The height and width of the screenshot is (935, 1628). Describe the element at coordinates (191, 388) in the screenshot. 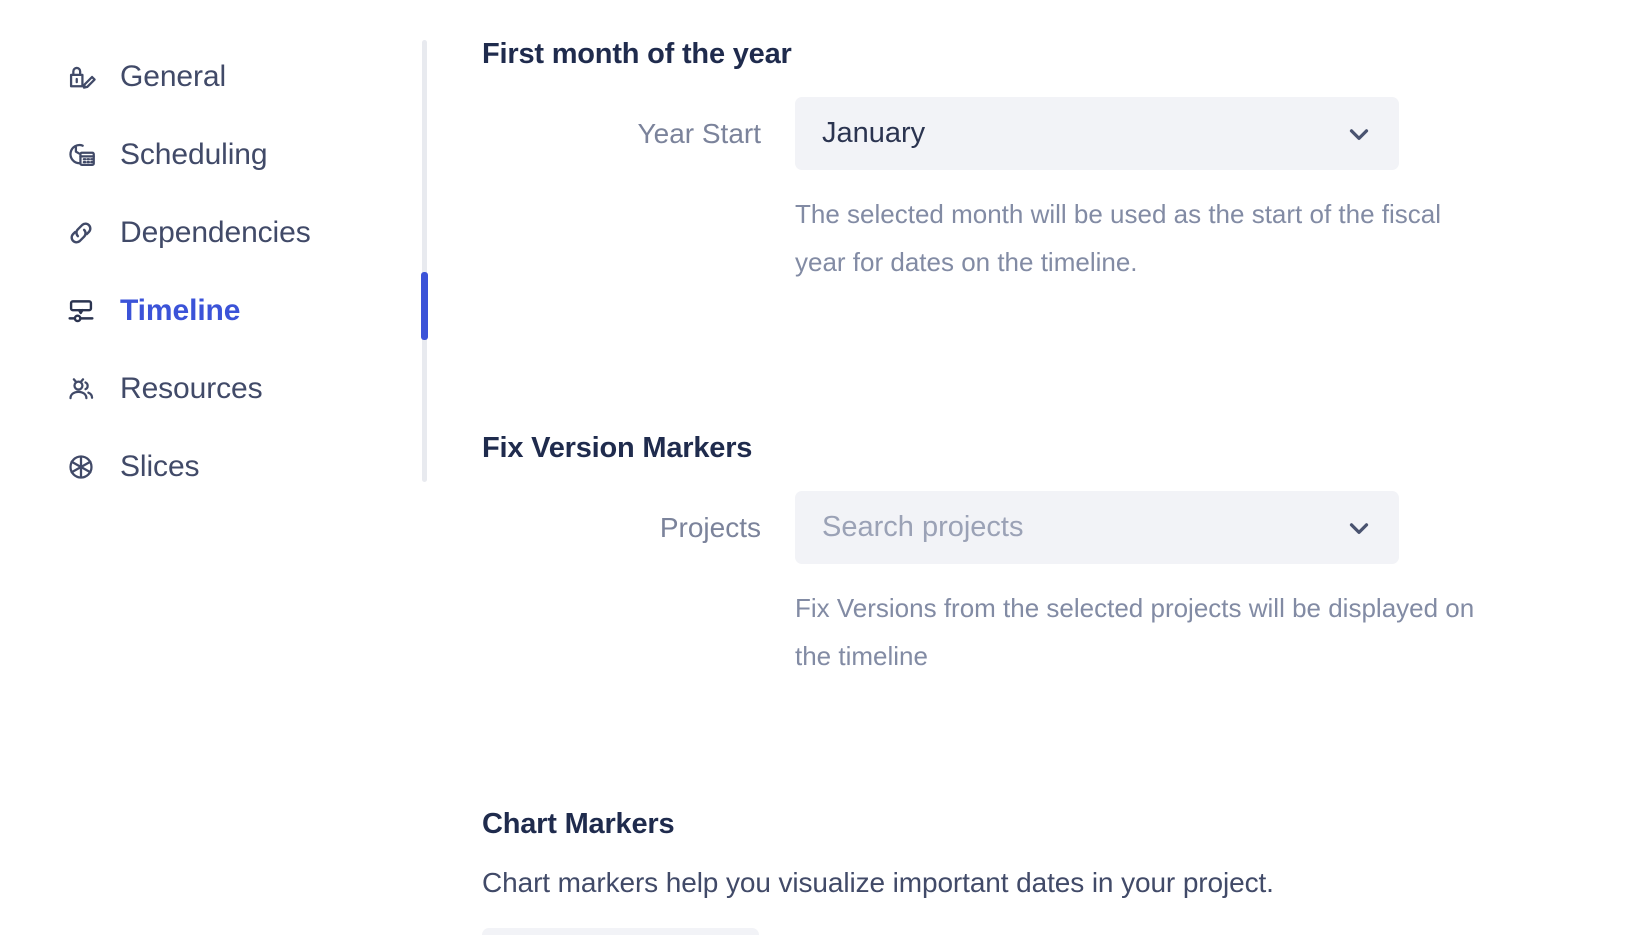

I see `sidebar-item-label: Resources` at that location.